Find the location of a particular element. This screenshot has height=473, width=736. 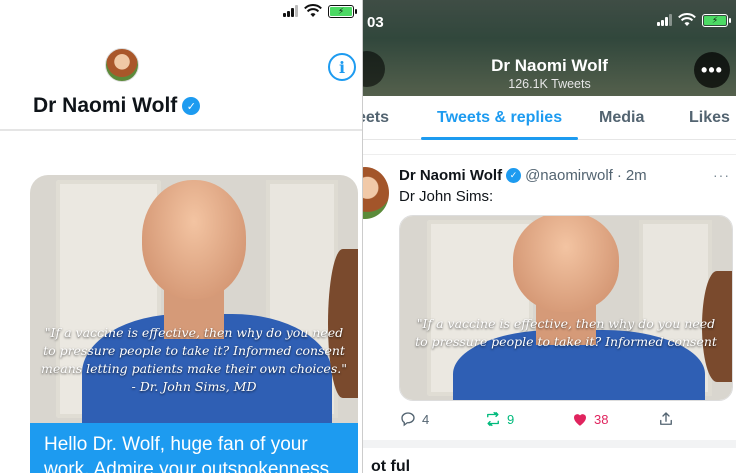

info-icon: i is located at coordinates (342, 67).